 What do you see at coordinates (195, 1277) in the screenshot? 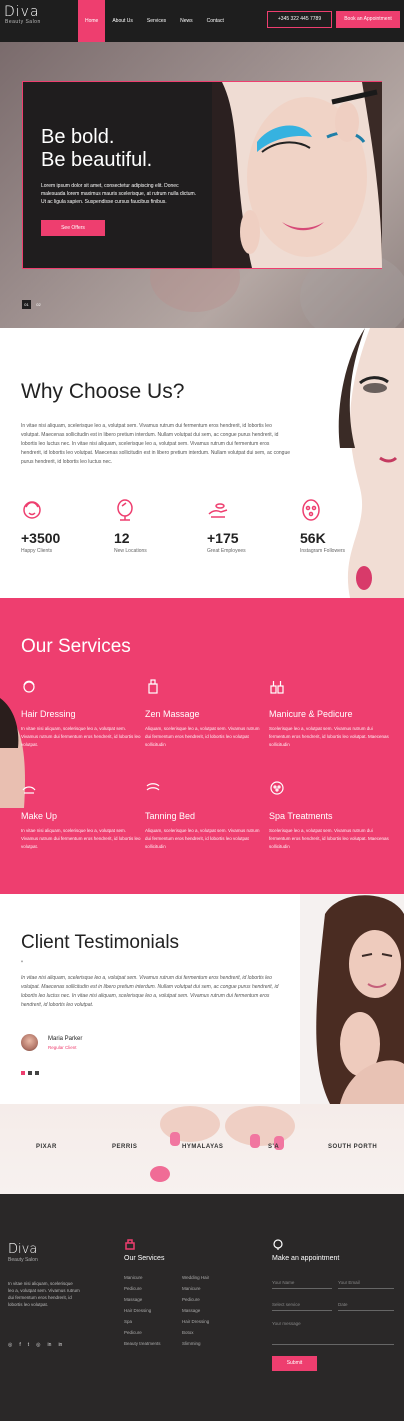
I see `footer-link: Wedding Hair` at bounding box center [195, 1277].